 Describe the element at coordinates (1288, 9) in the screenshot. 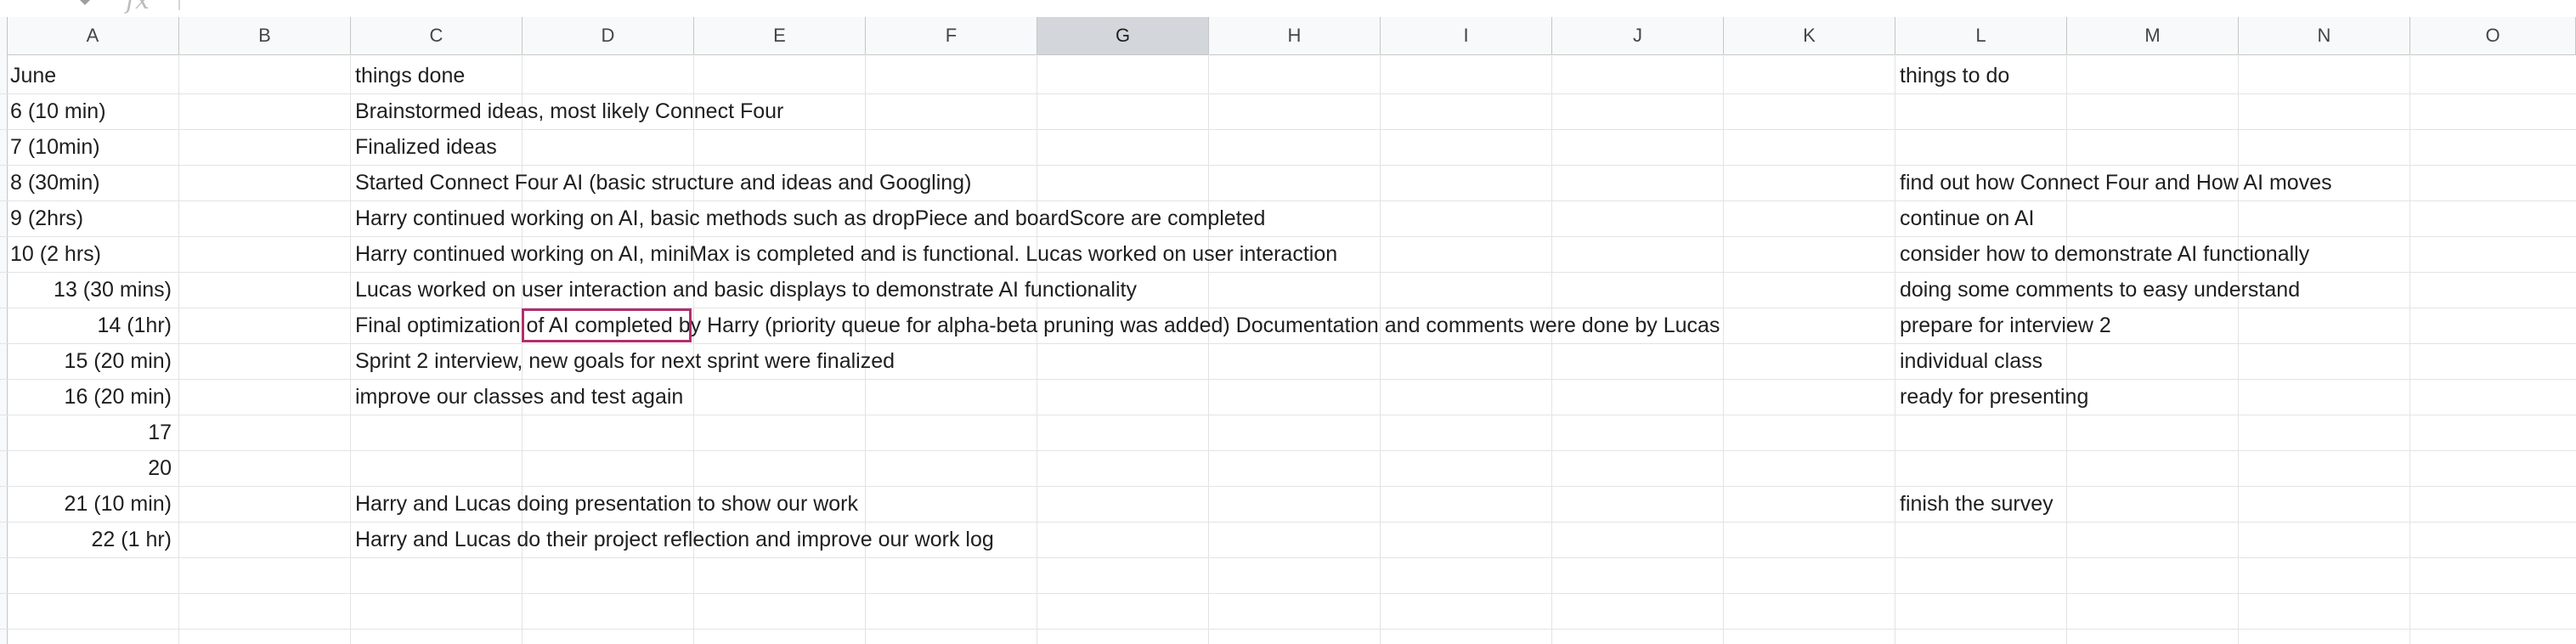

I see `formula-bar: fx` at that location.